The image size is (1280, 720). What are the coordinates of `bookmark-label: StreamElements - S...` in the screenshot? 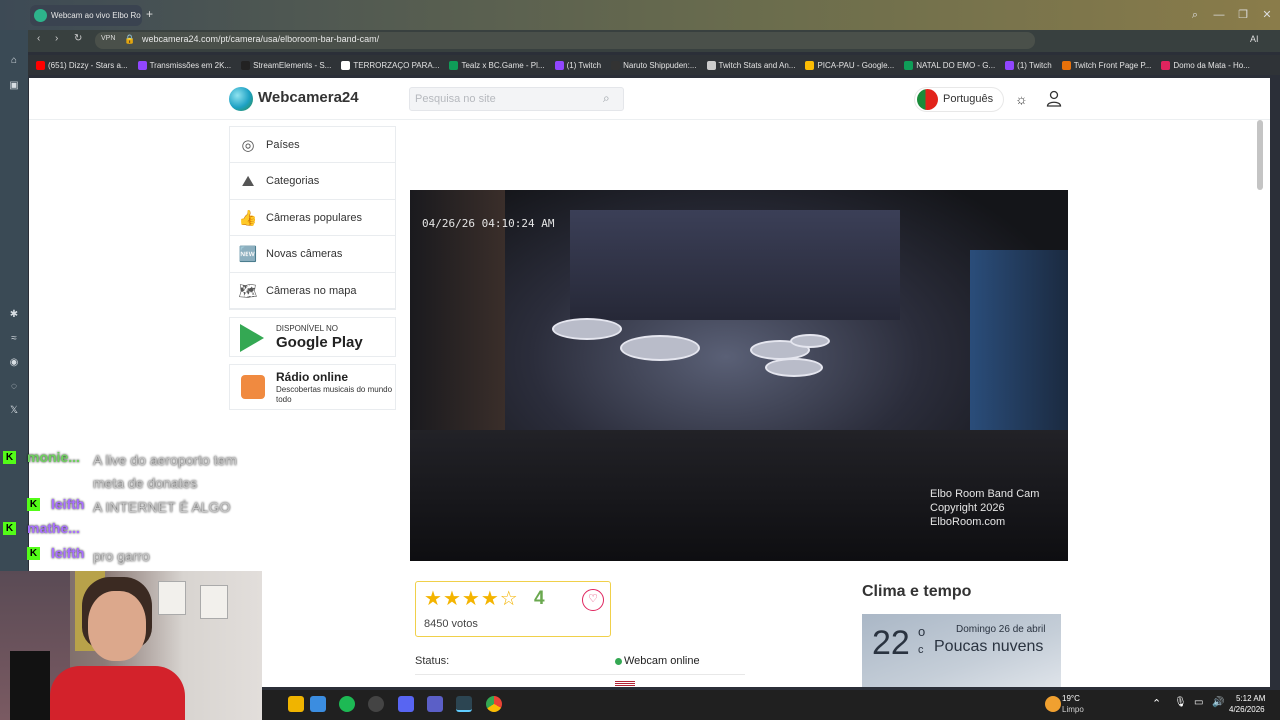 It's located at (292, 65).